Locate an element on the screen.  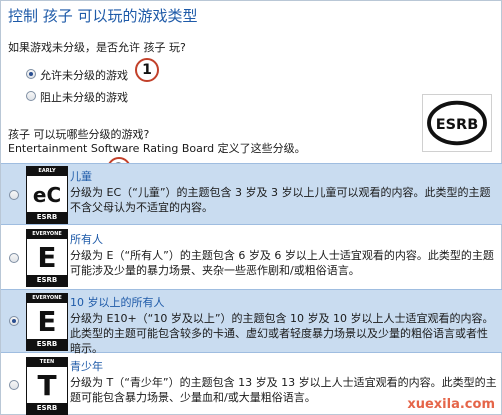
rating-name: 青少年 is located at coordinates (86, 366).